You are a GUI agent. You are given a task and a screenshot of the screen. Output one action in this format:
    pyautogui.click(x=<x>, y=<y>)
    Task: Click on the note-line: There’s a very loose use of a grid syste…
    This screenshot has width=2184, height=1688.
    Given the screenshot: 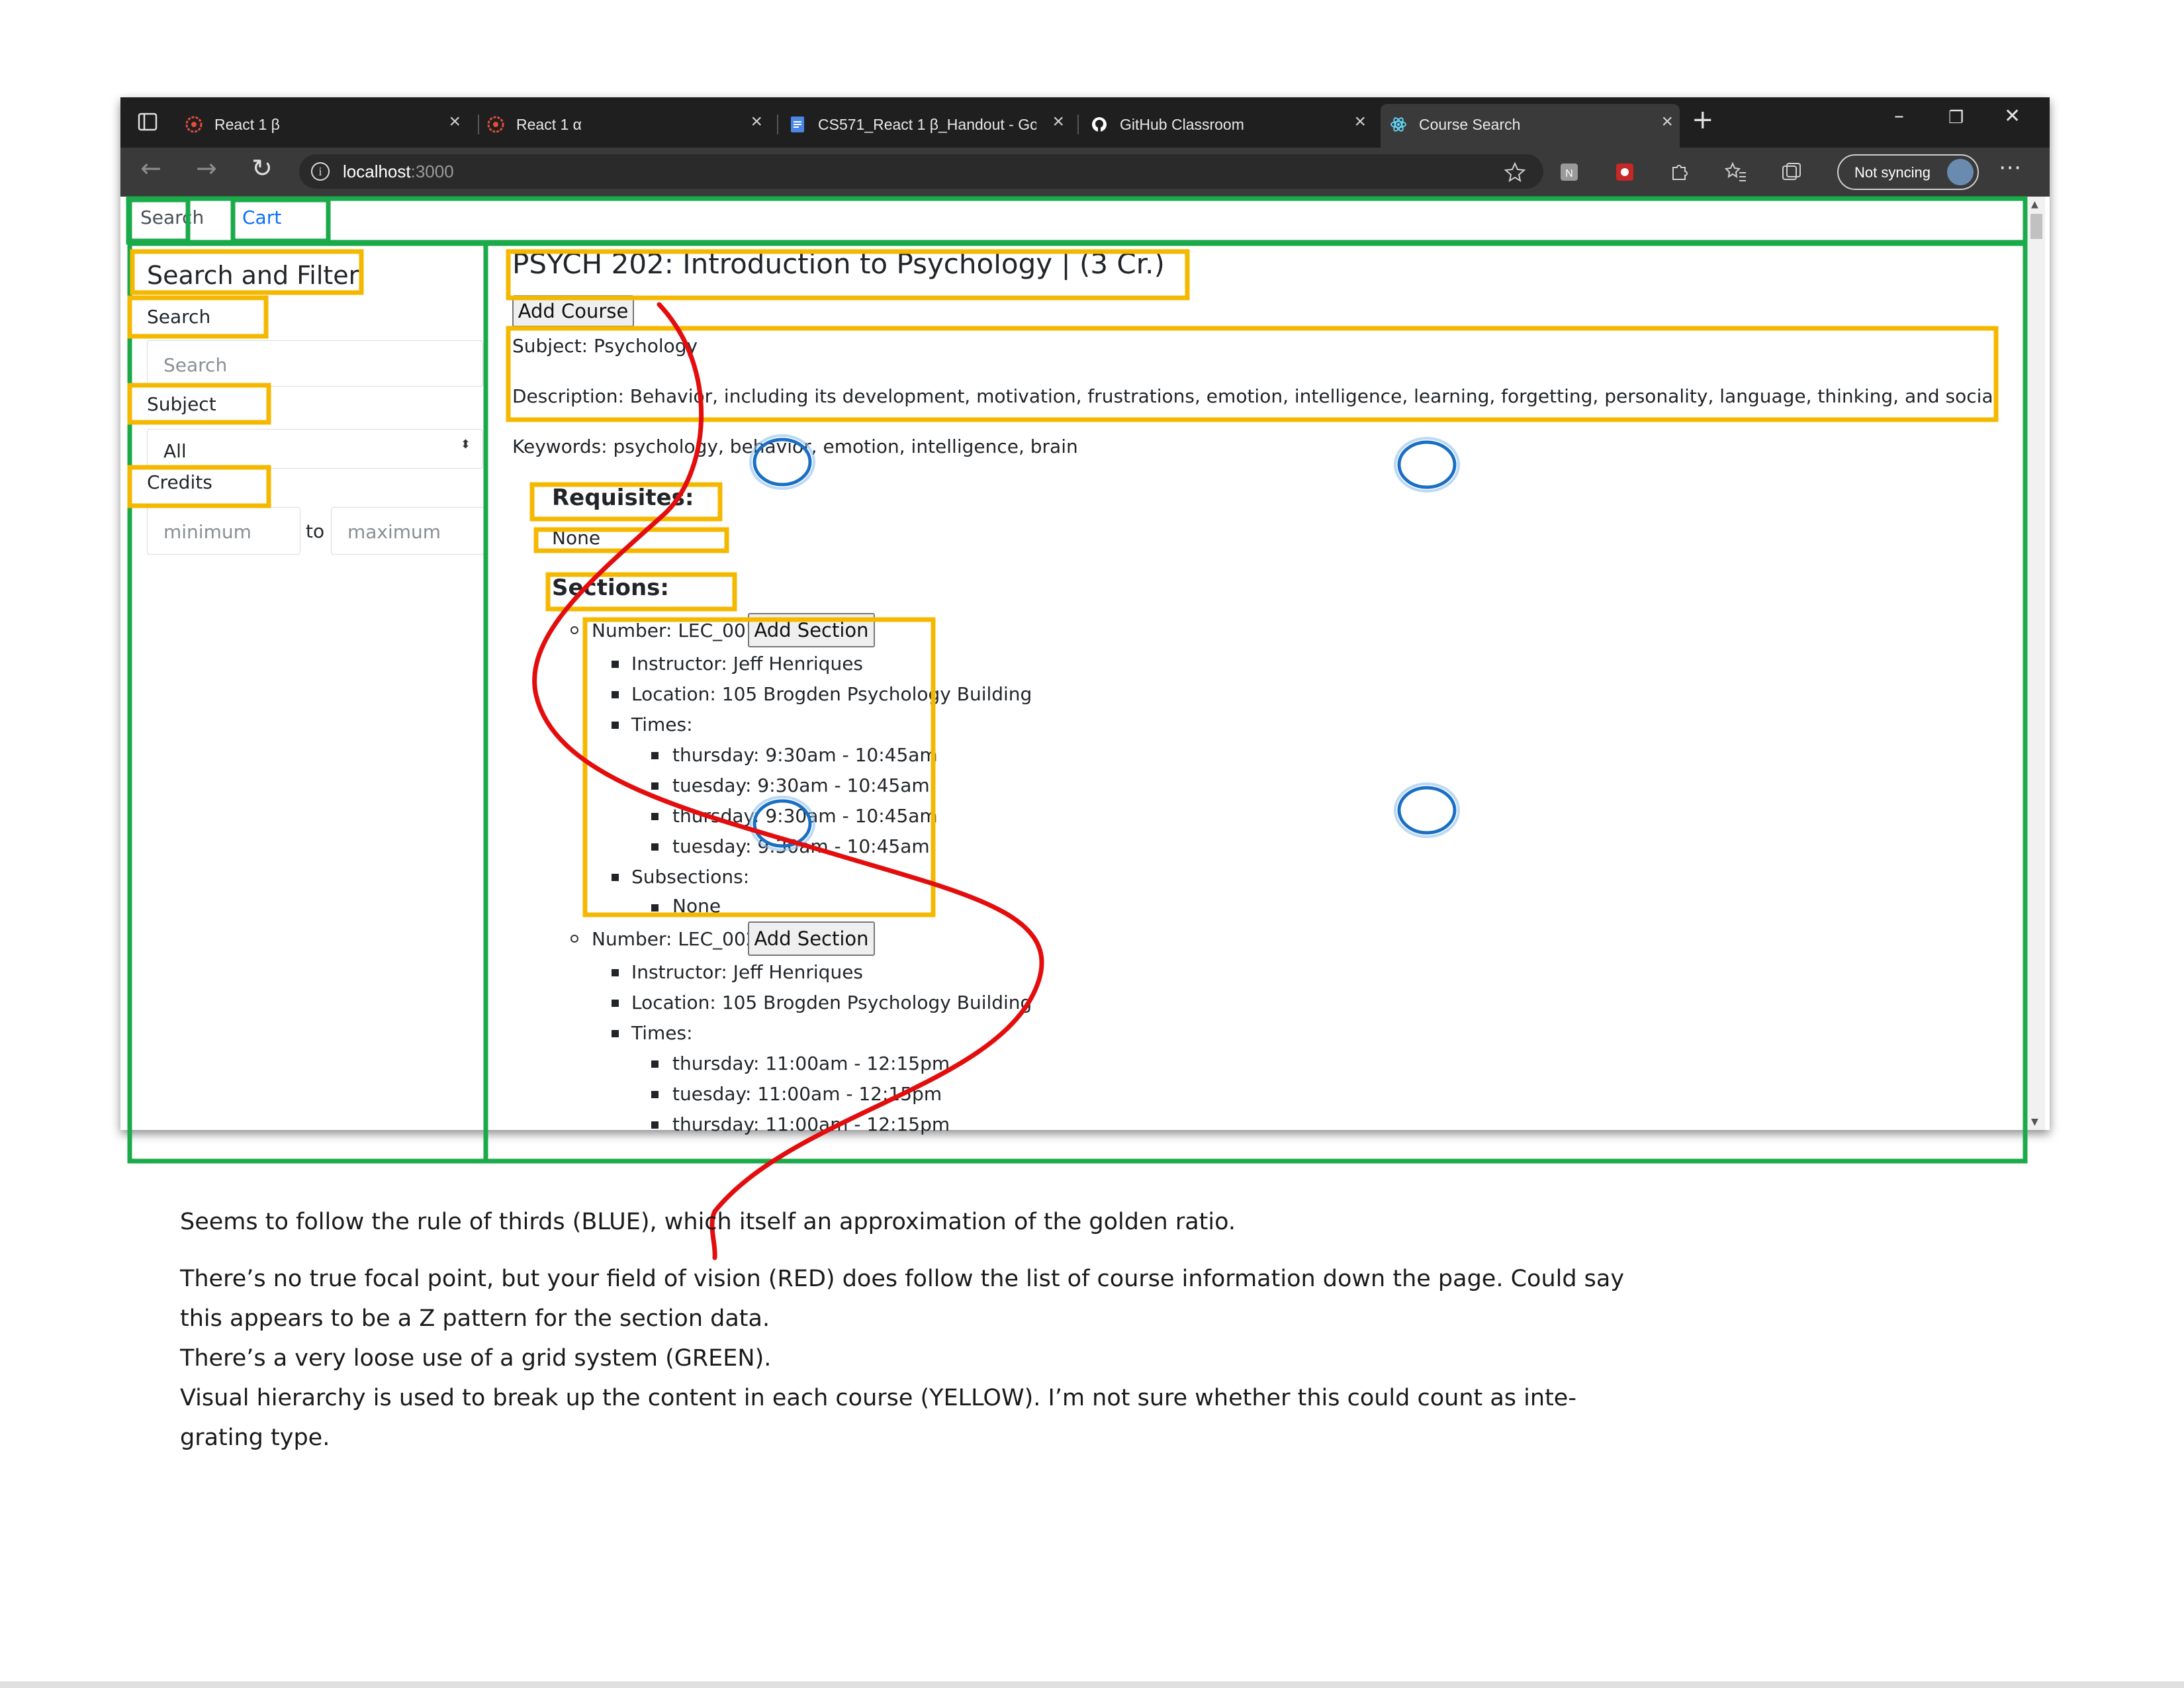 What is the action you would take?
    pyautogui.click(x=476, y=1358)
    